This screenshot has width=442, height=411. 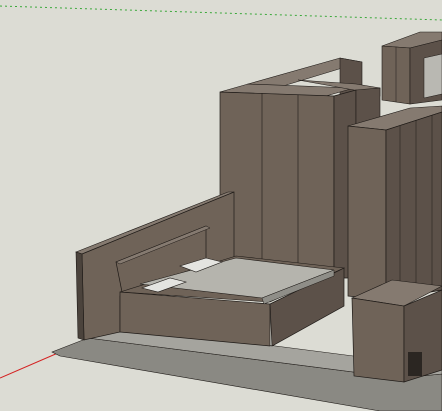 I want to click on green-axis-line, so click(x=221, y=13).